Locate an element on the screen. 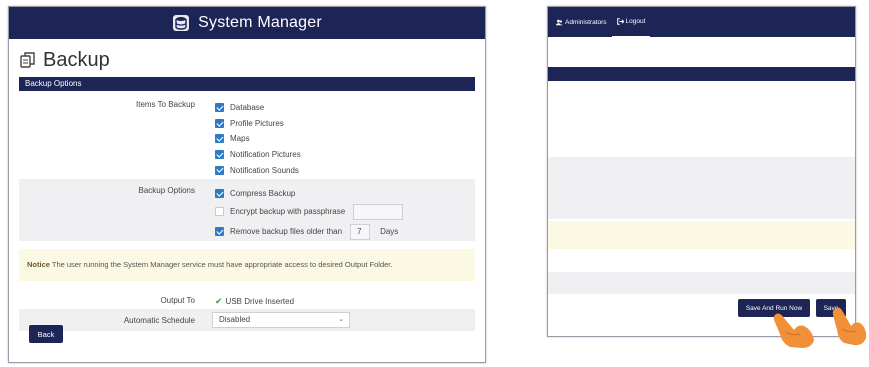 The image size is (869, 367). option-label: Compress Backup is located at coordinates (263, 194).